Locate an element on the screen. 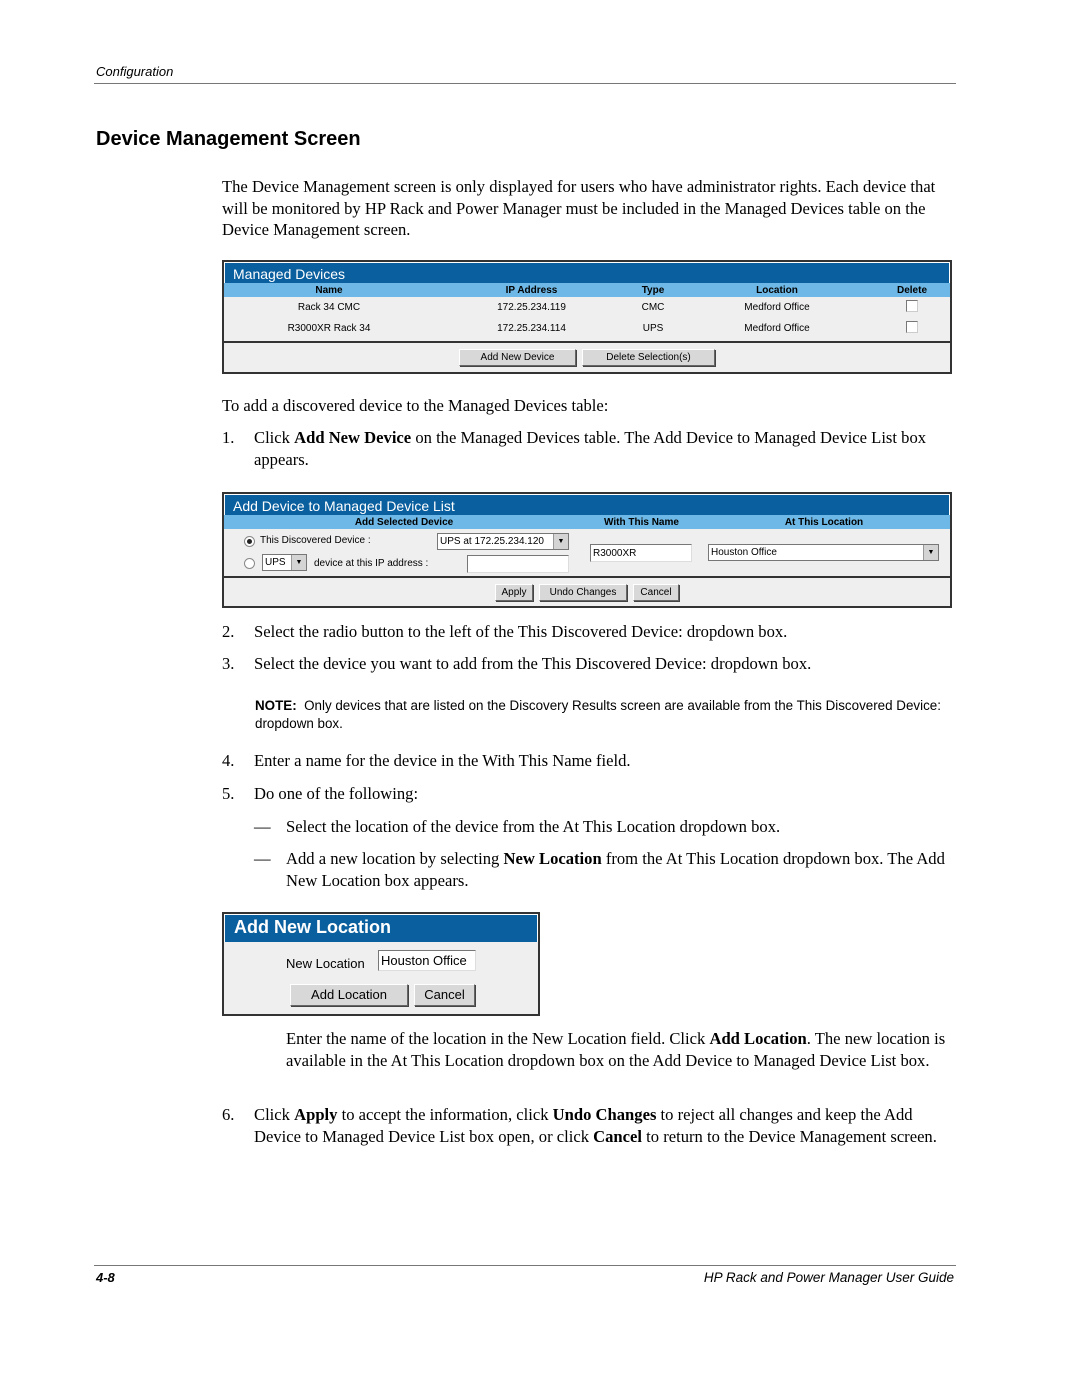  header-rule is located at coordinates (525, 83).